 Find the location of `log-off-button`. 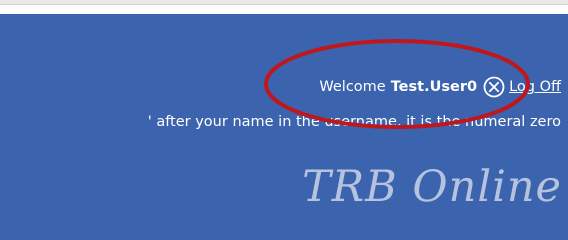

log-off-button is located at coordinates (494, 87).